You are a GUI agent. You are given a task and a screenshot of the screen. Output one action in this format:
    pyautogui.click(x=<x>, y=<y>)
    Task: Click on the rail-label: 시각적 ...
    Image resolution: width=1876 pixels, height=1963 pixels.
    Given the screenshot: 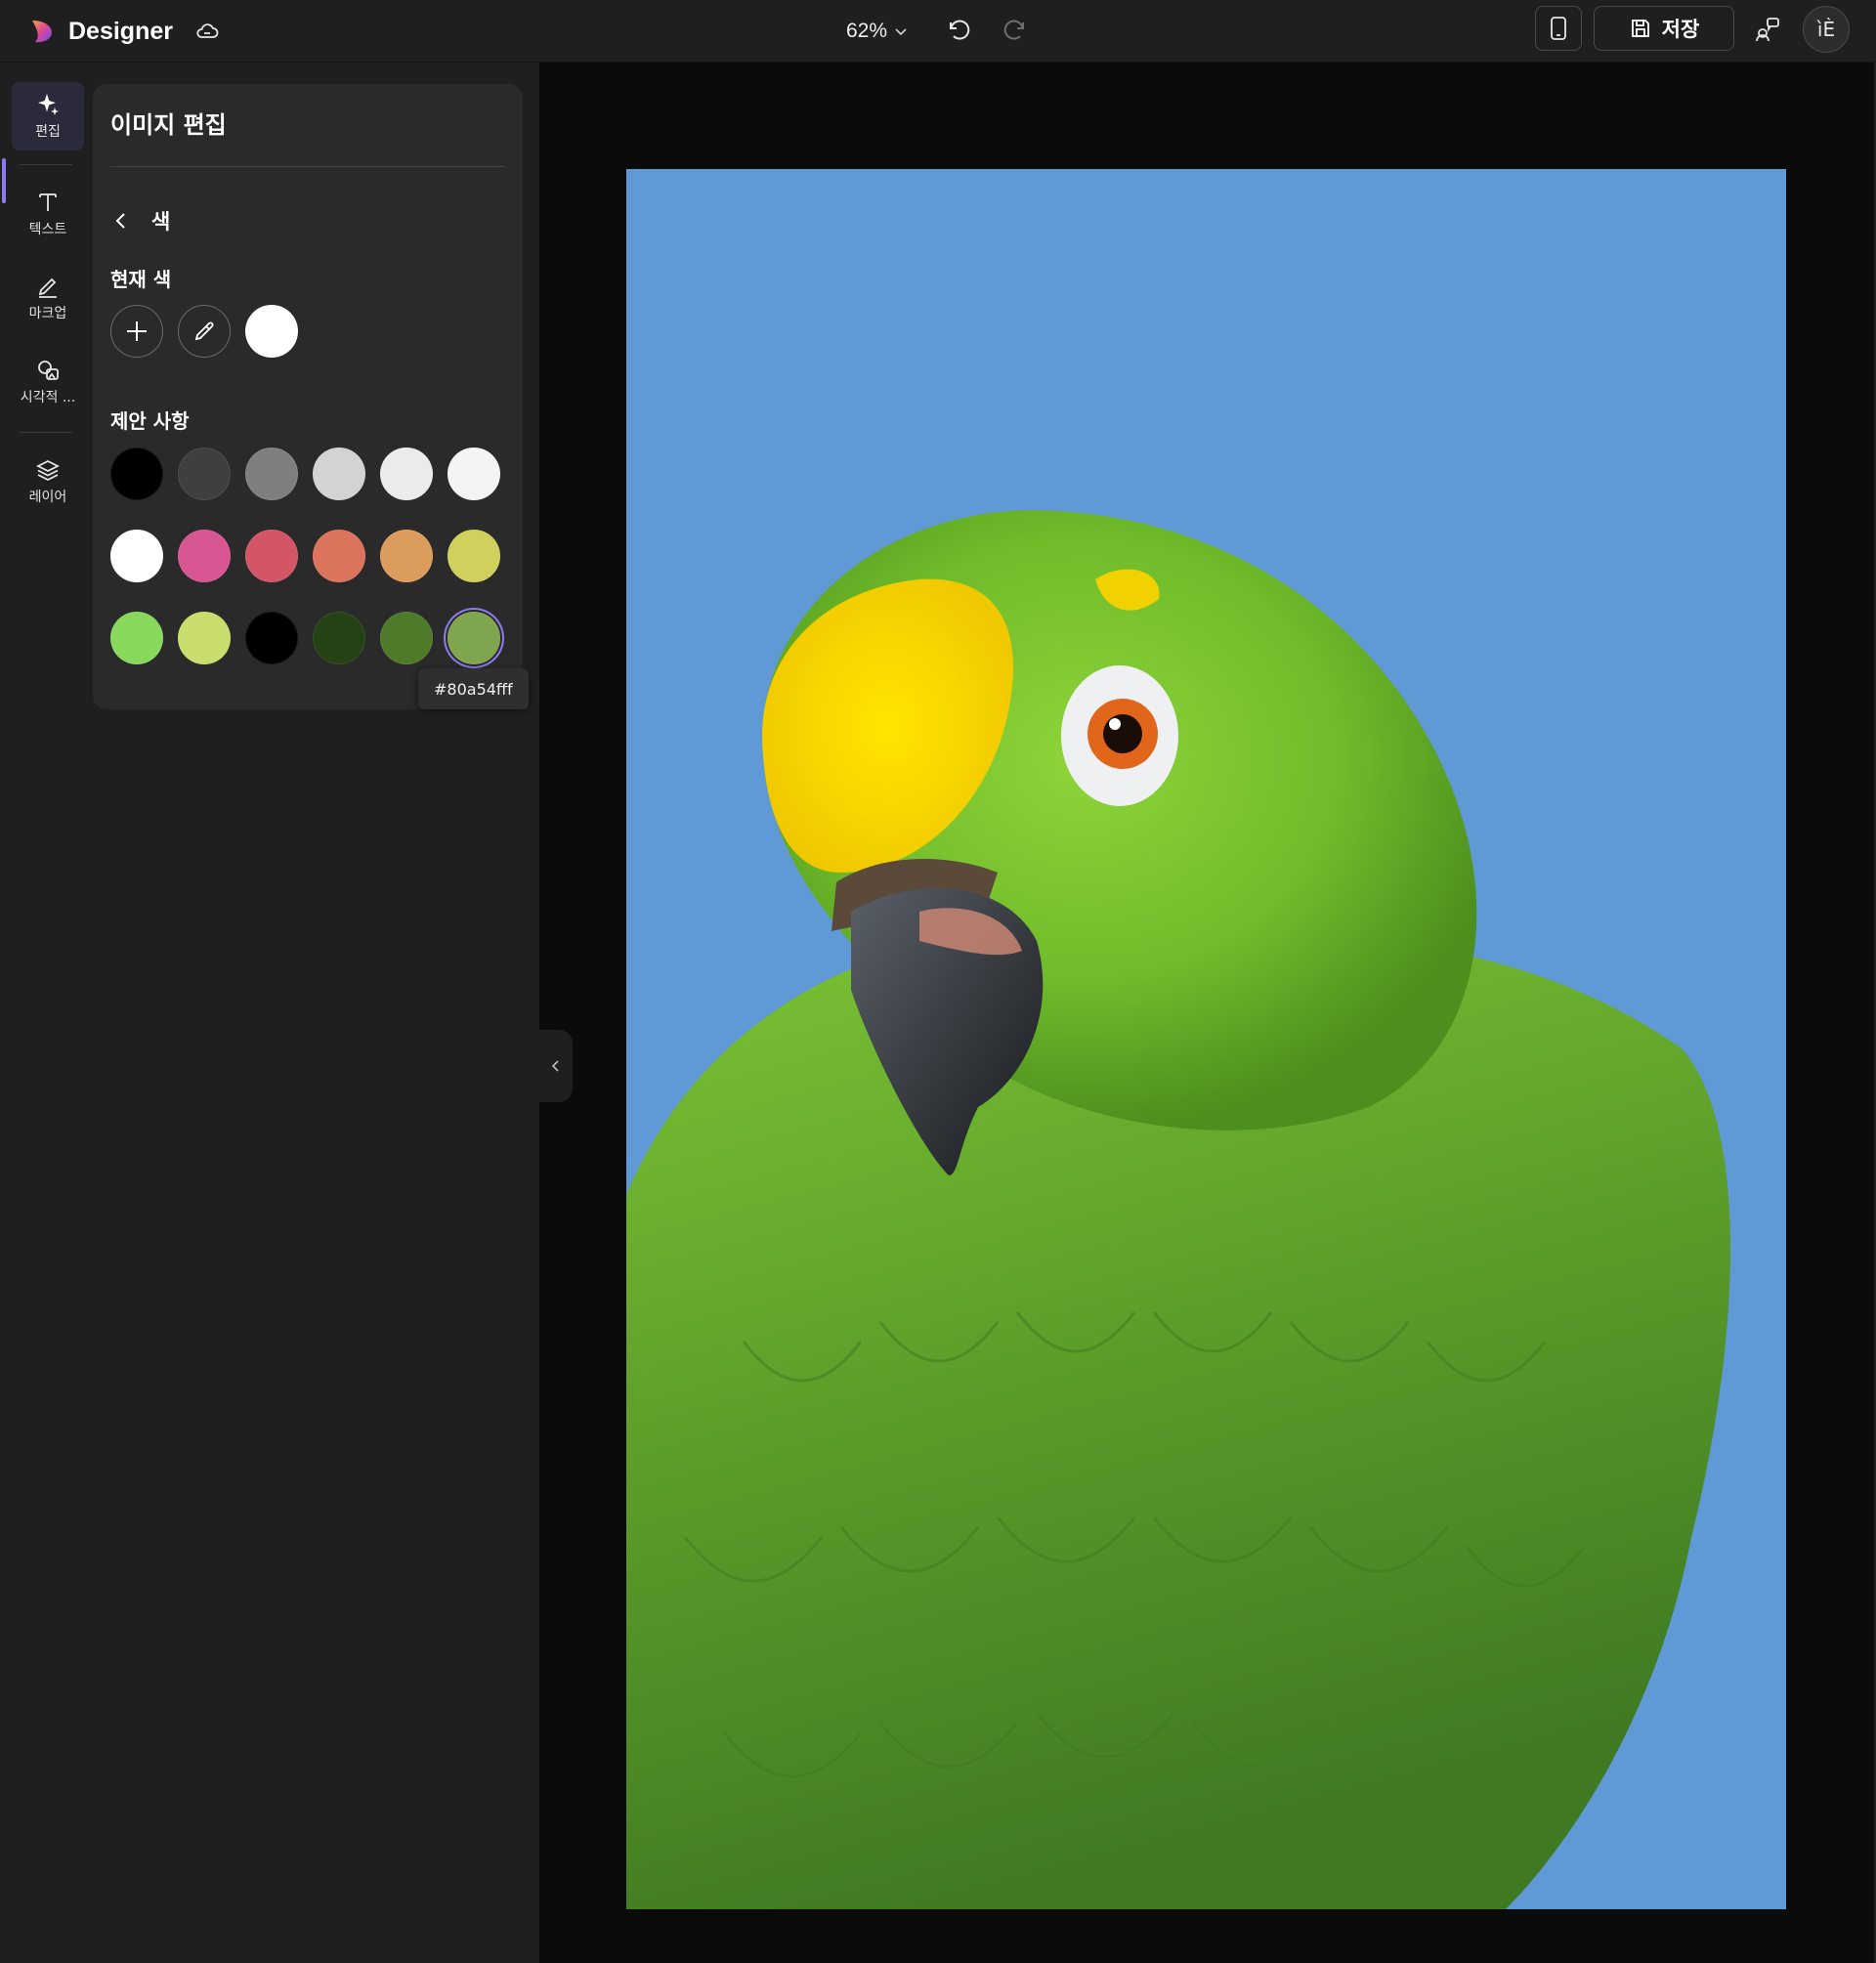 What is the action you would take?
    pyautogui.click(x=48, y=397)
    